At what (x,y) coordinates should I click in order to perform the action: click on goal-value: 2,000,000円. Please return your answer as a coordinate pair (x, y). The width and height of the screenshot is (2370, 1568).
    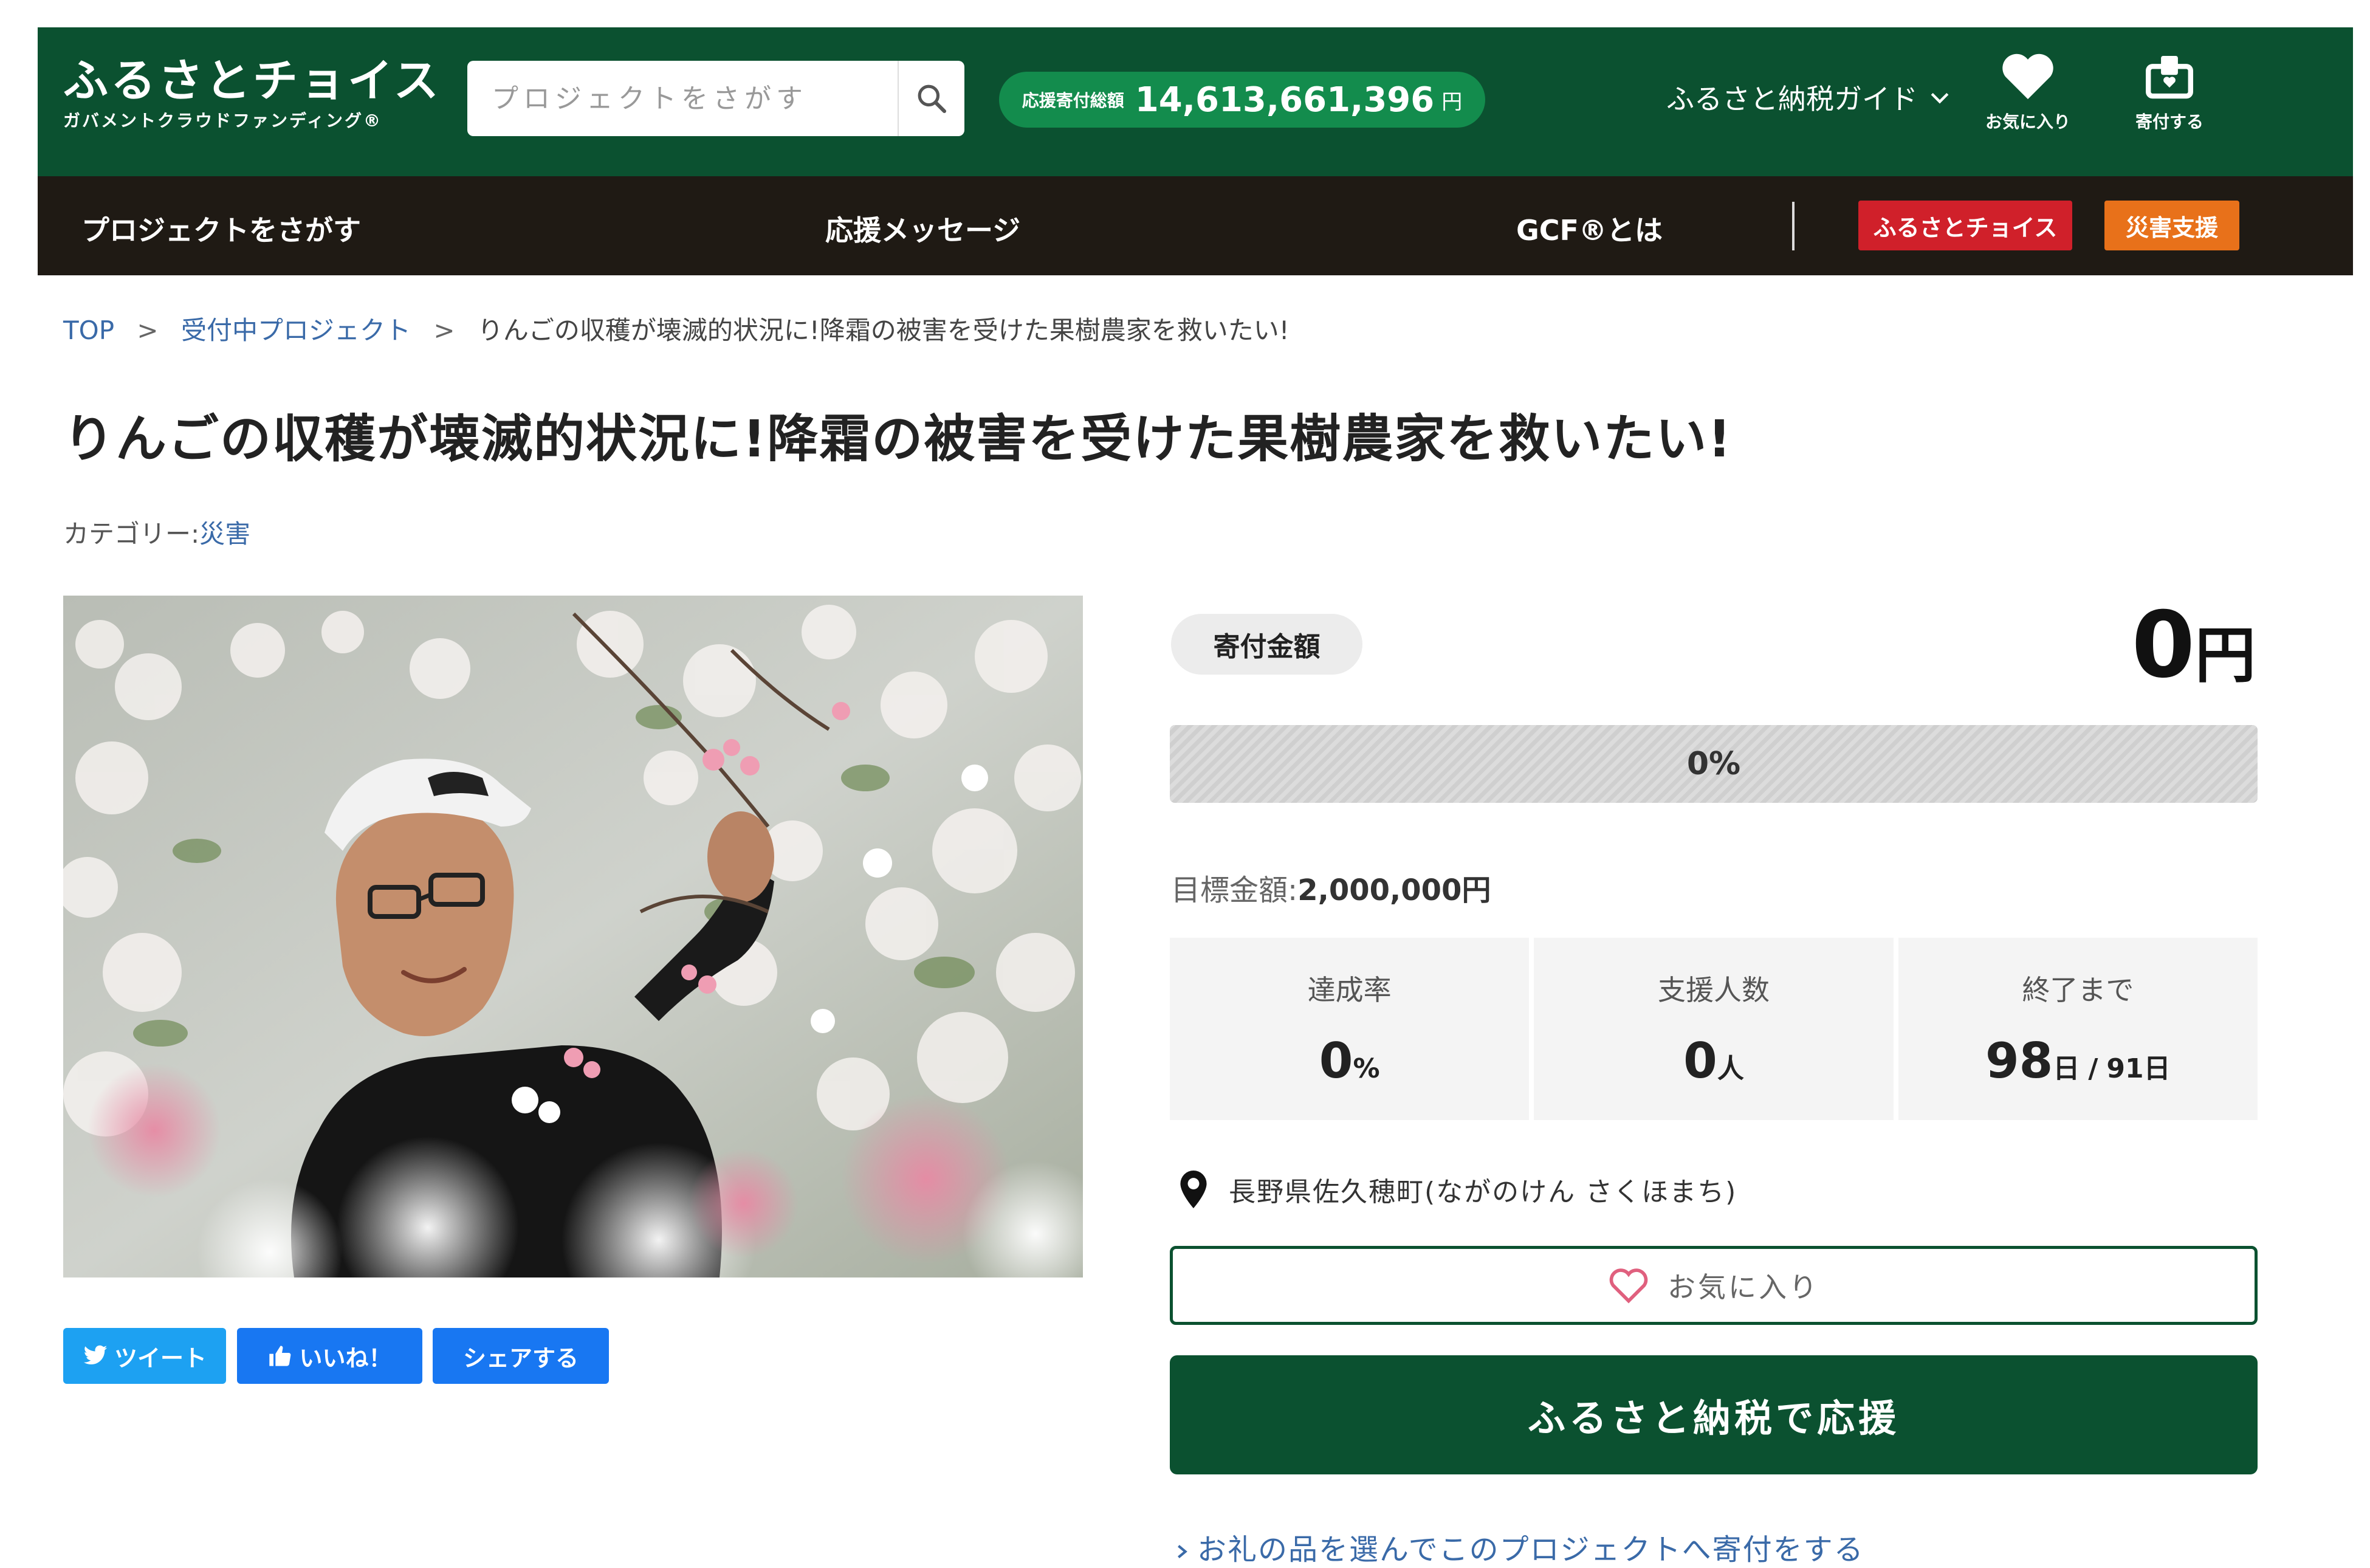
    Looking at the image, I should click on (1394, 890).